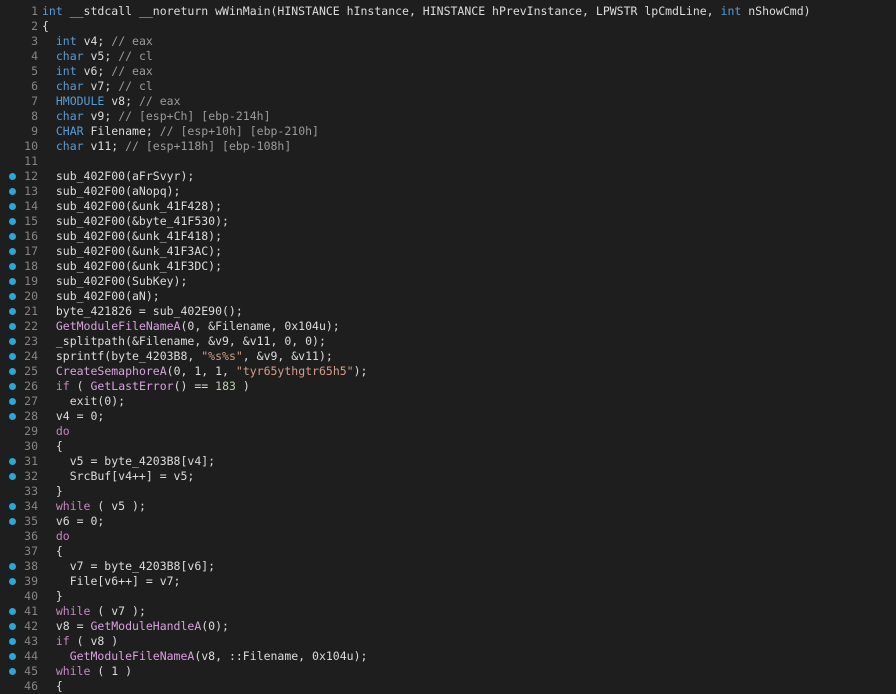 The height and width of the screenshot is (694, 896). Describe the element at coordinates (52, 551) in the screenshot. I see `code-text: {` at that location.